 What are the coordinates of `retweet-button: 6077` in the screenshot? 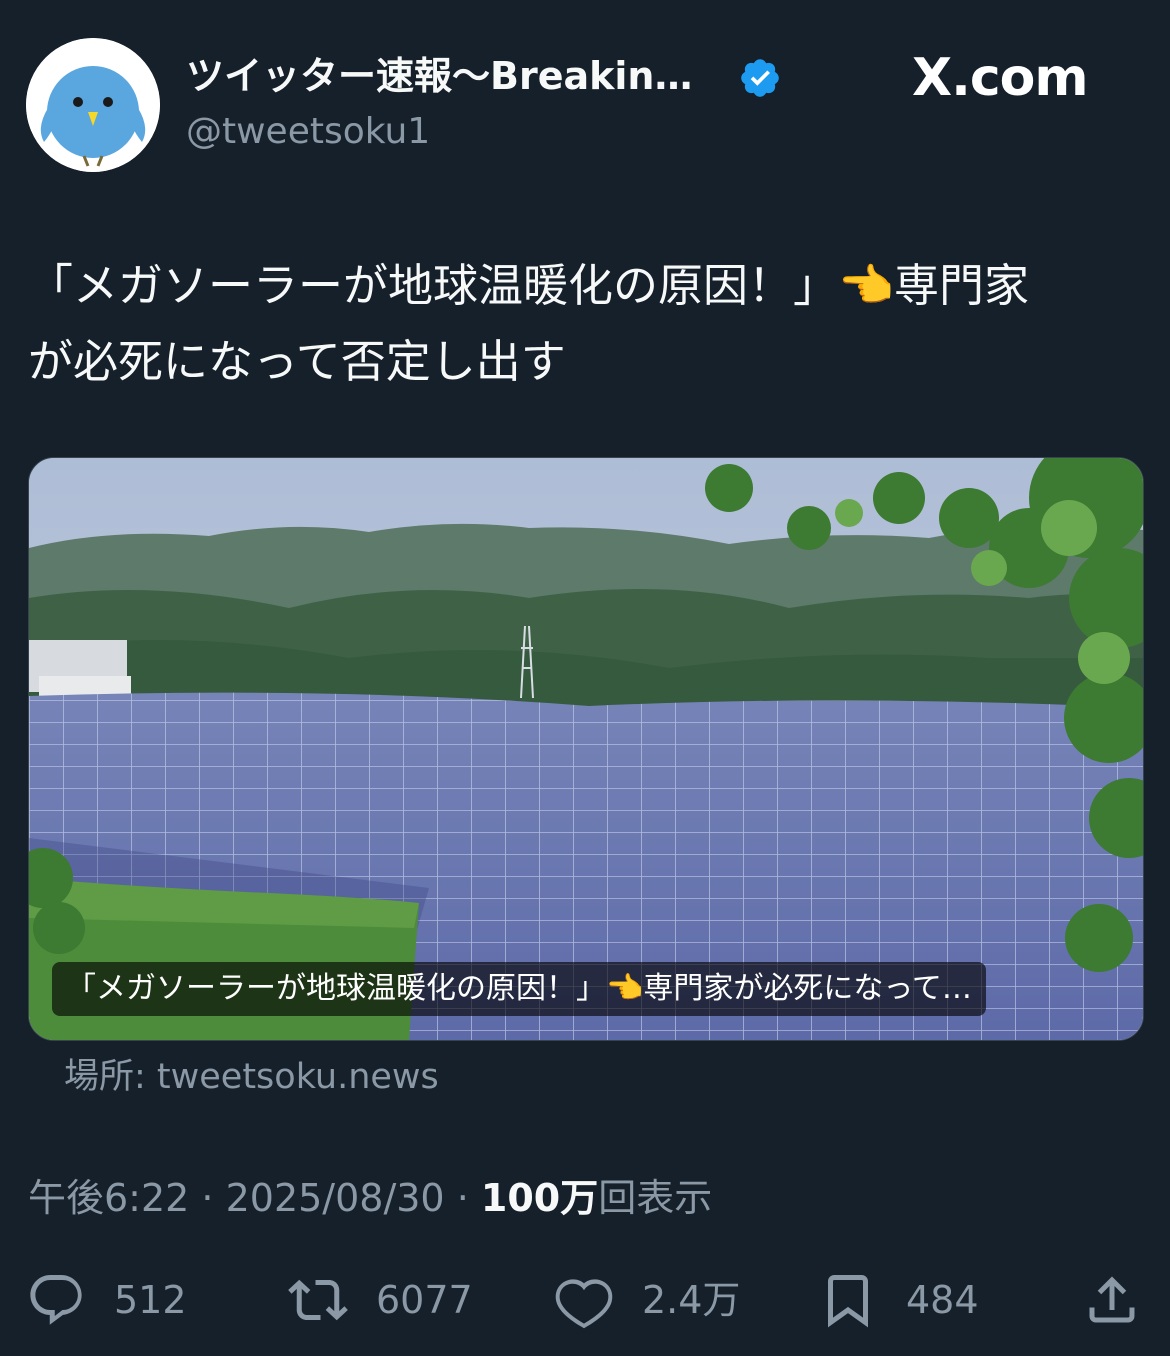 It's located at (380, 1300).